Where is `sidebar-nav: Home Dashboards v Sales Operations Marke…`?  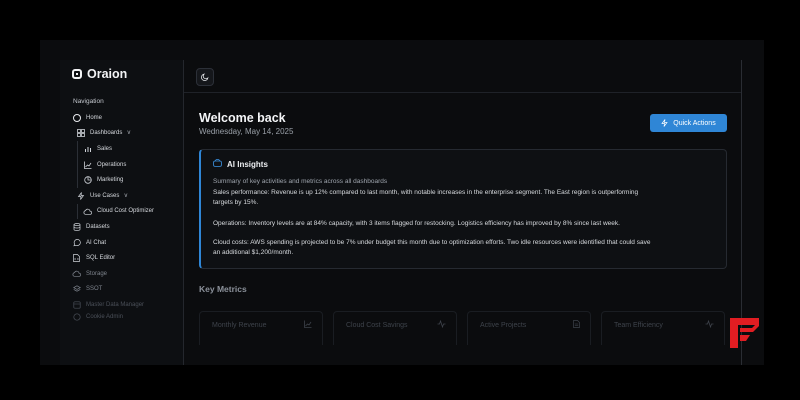 sidebar-nav: Home Dashboards v Sales Operations Marke… is located at coordinates (121, 215).